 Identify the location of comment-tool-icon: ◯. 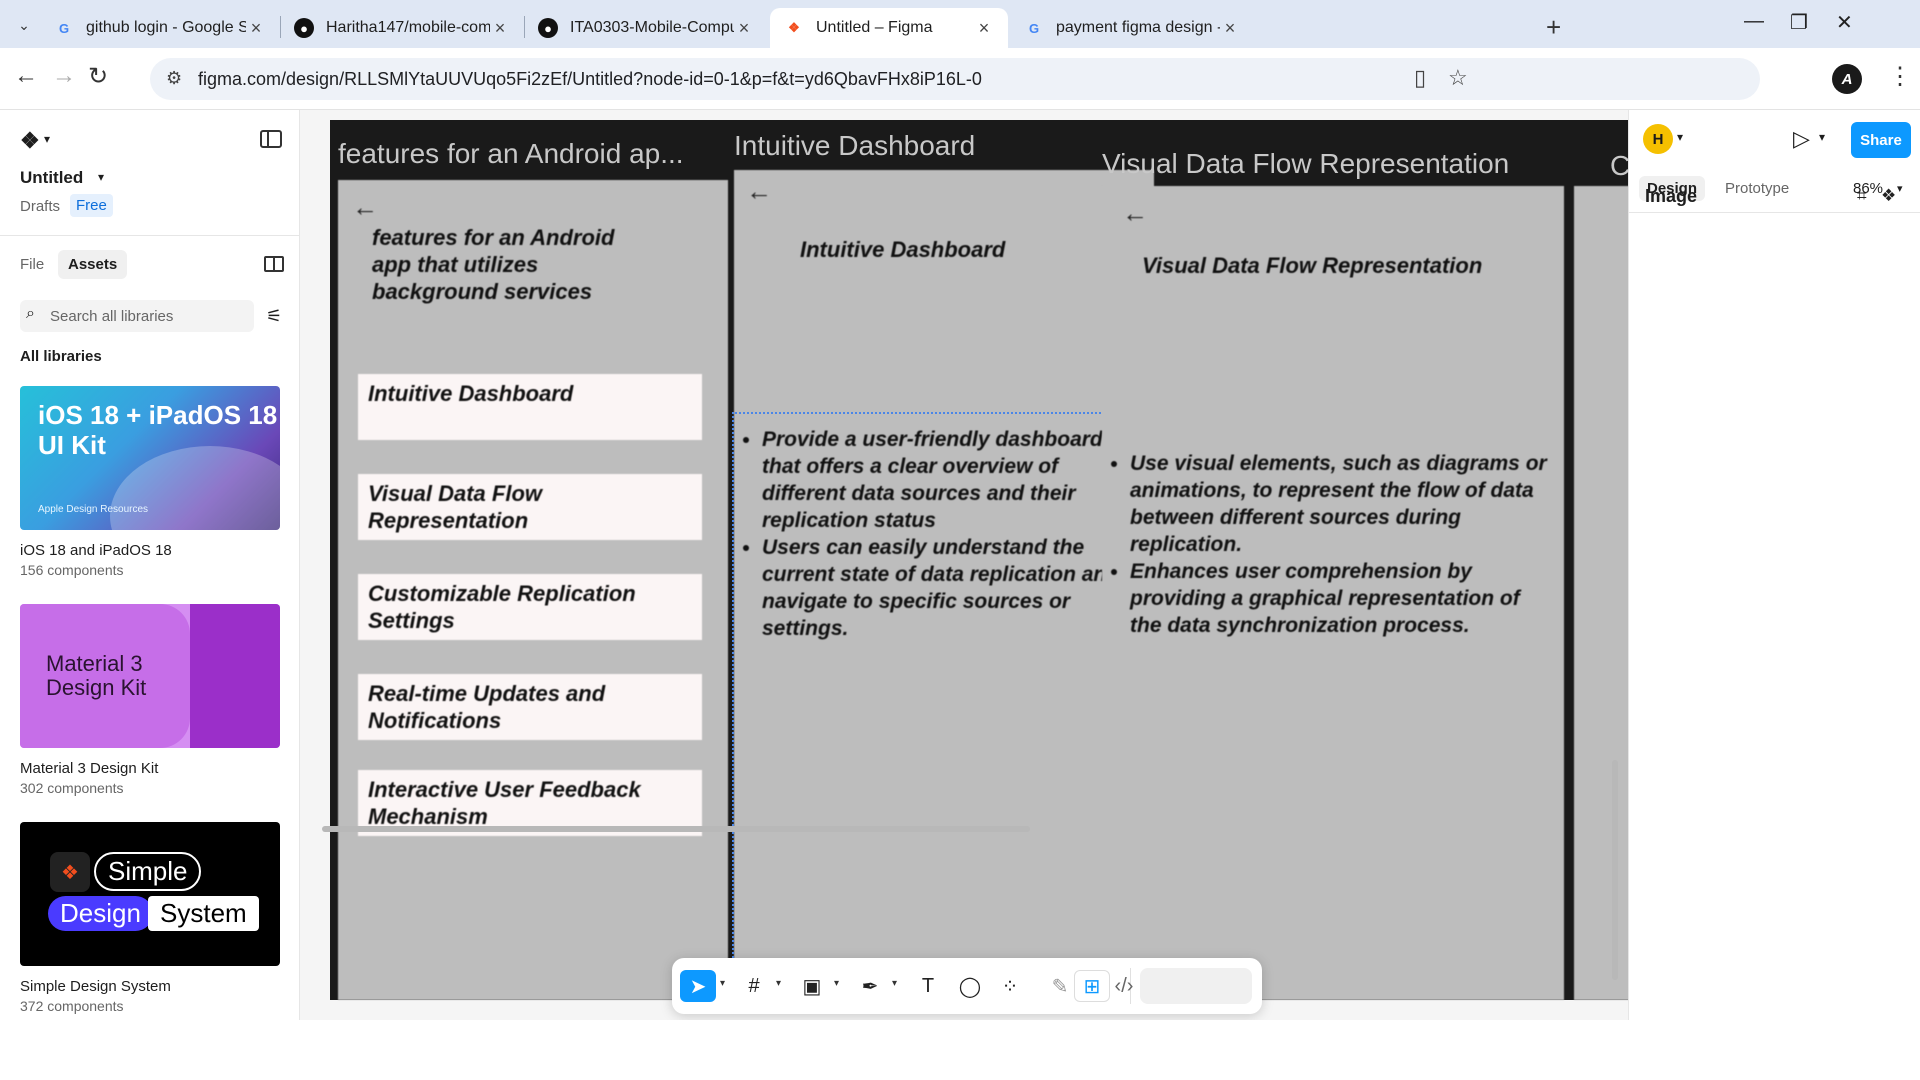
(970, 986).